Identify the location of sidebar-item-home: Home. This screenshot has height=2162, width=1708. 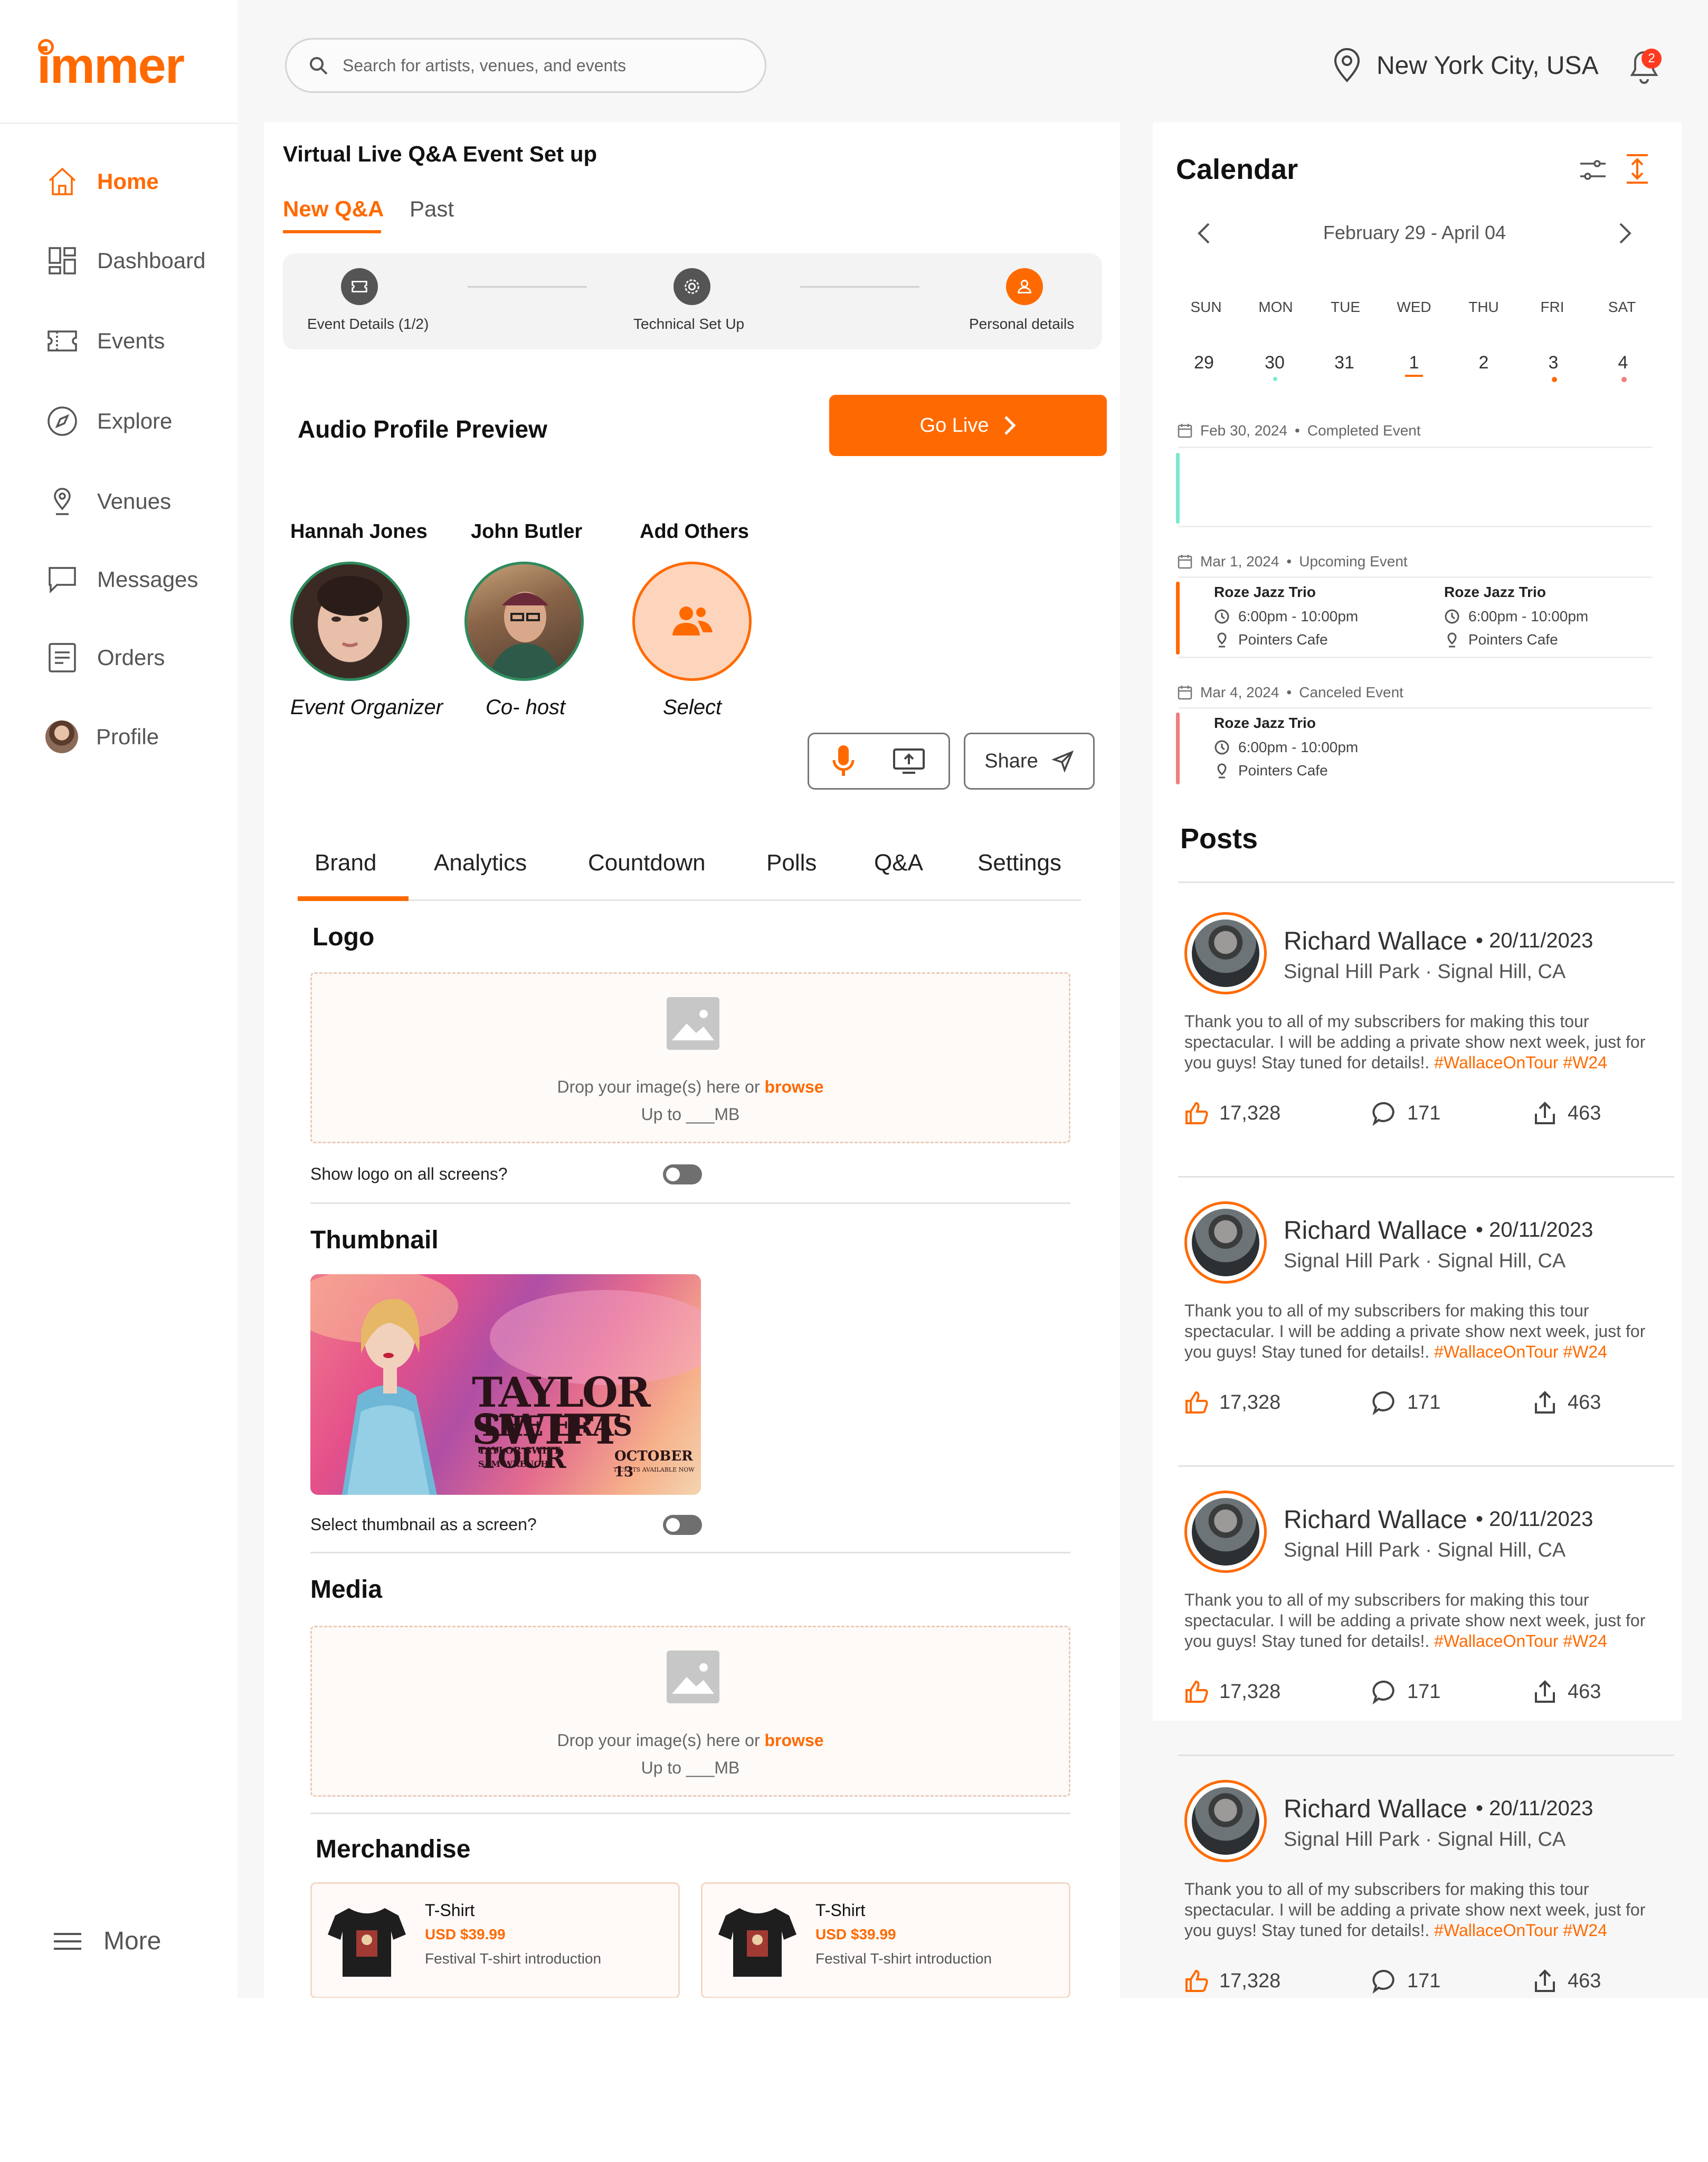
(102, 181).